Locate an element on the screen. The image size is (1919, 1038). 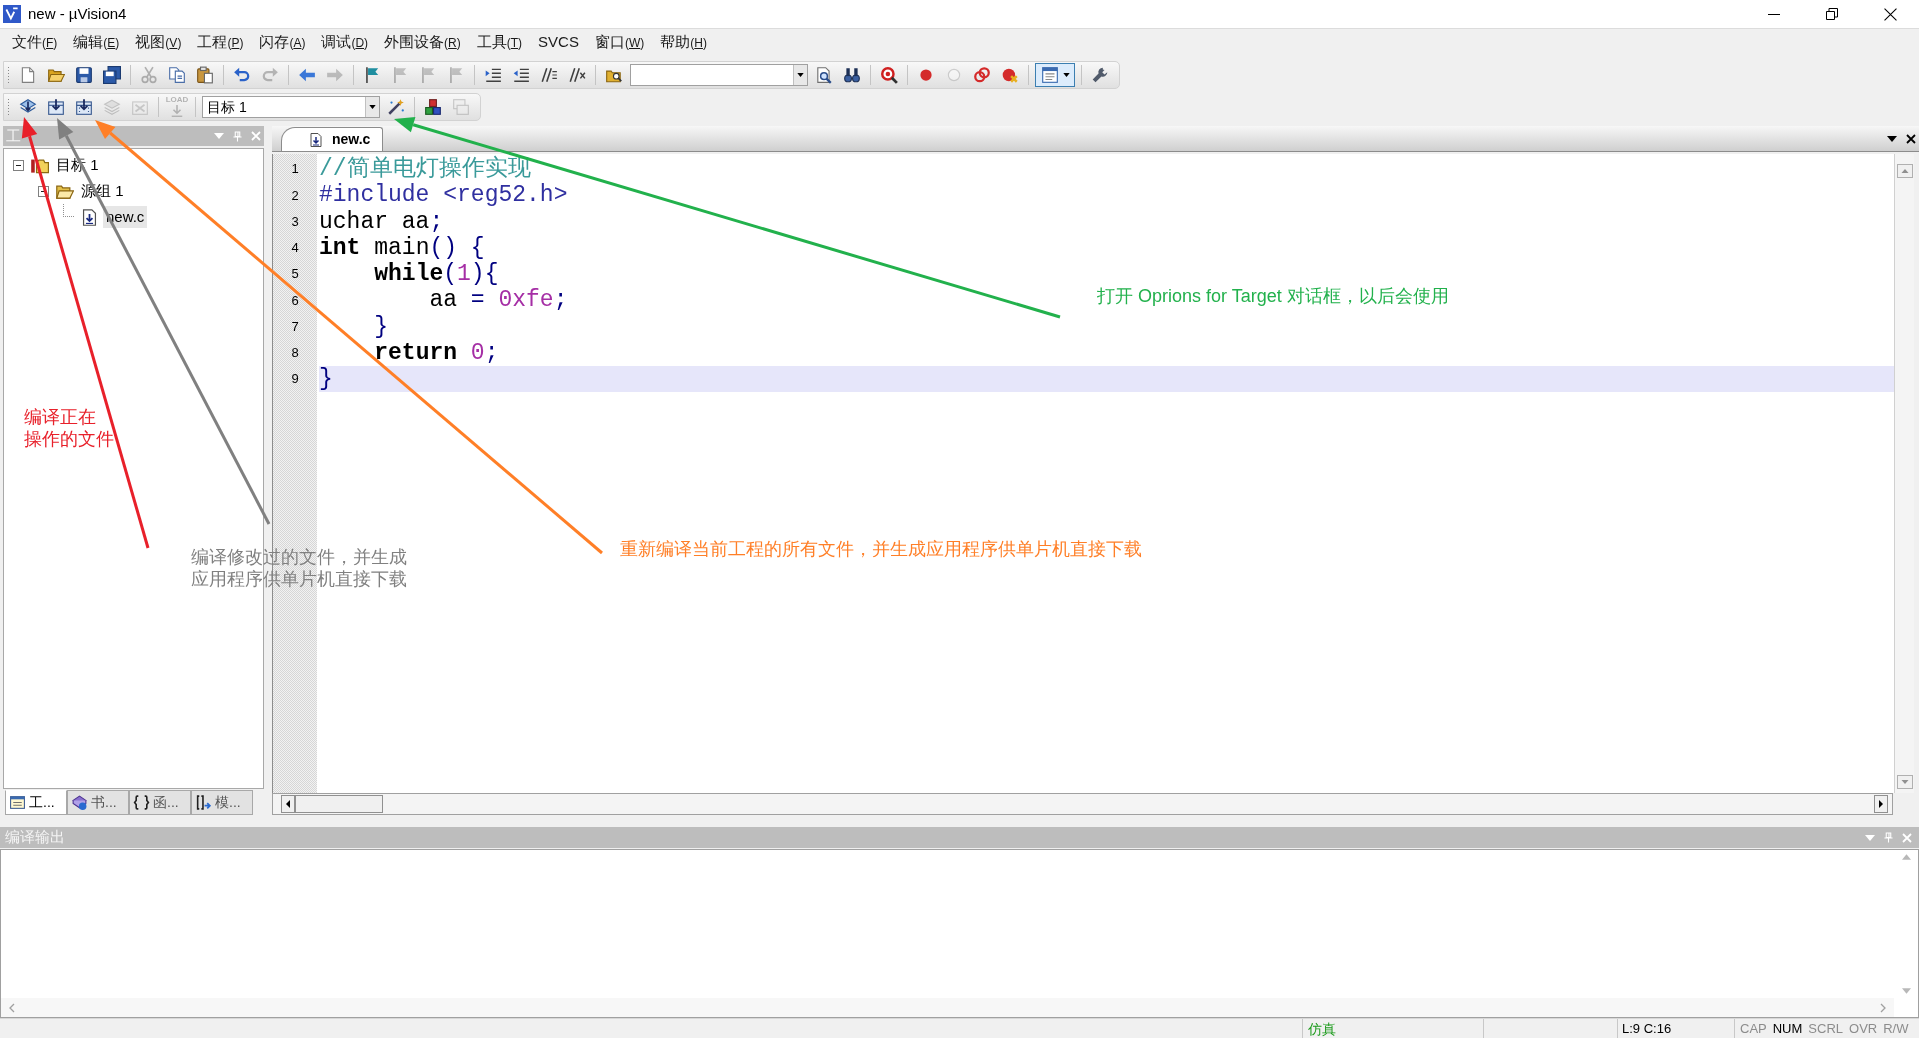
code-line: aa = 0xfe; is located at coordinates (498, 300).